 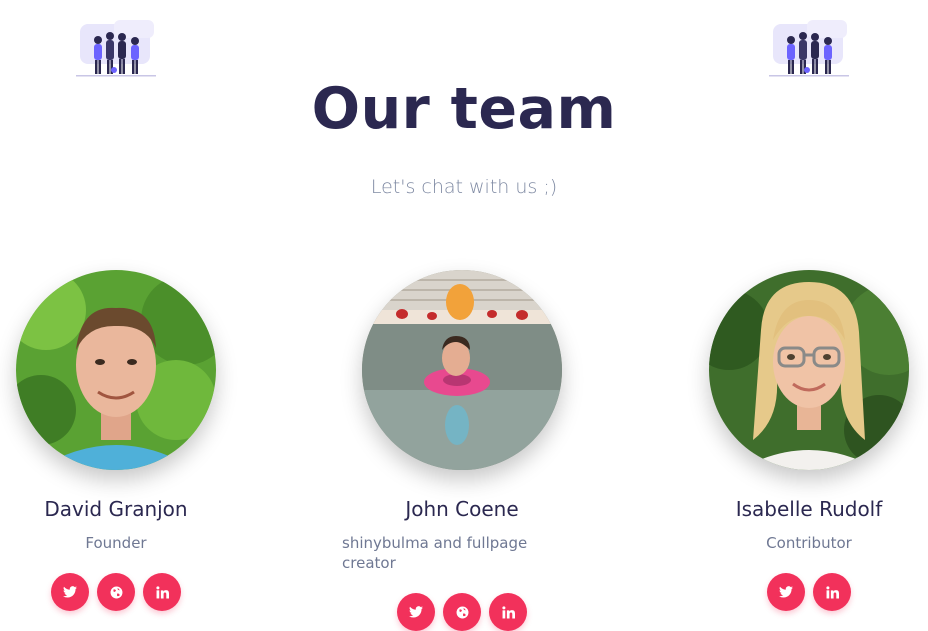 I want to click on member-name: Isabelle Rudolf, so click(x=809, y=509).